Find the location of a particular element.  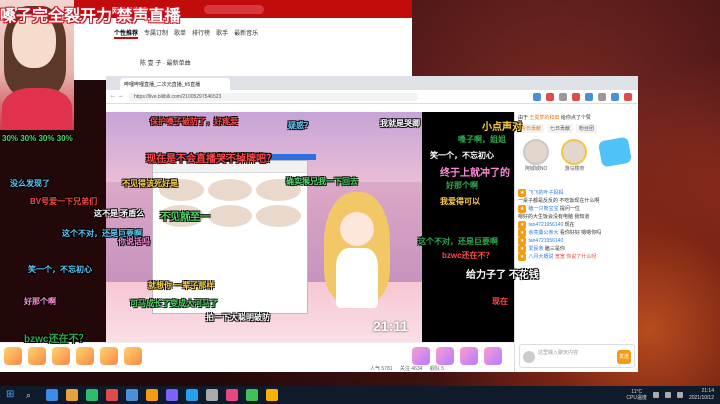

danmaku-comment: 这不是 矛盾么 is located at coordinates (119, 213).